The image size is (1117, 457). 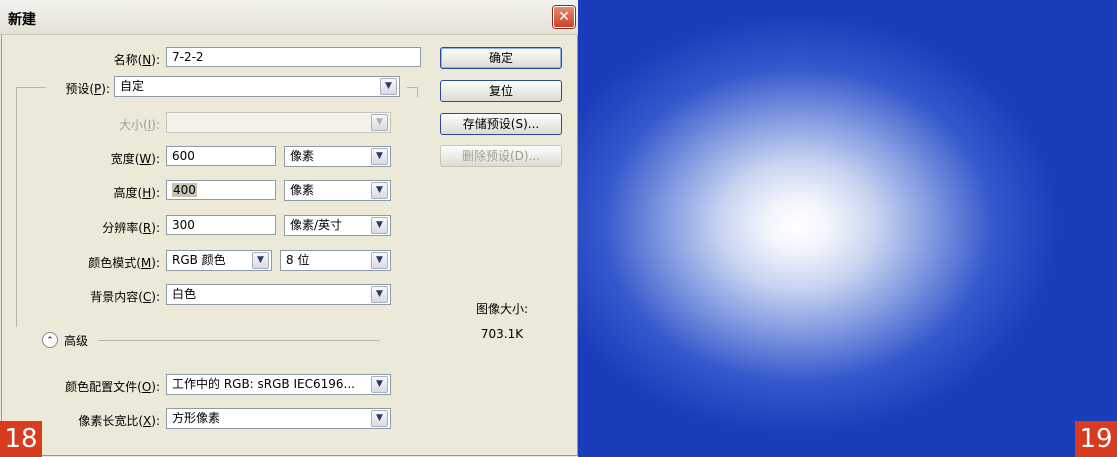 I want to click on preset-label: 预设(P):, so click(x=87, y=89).